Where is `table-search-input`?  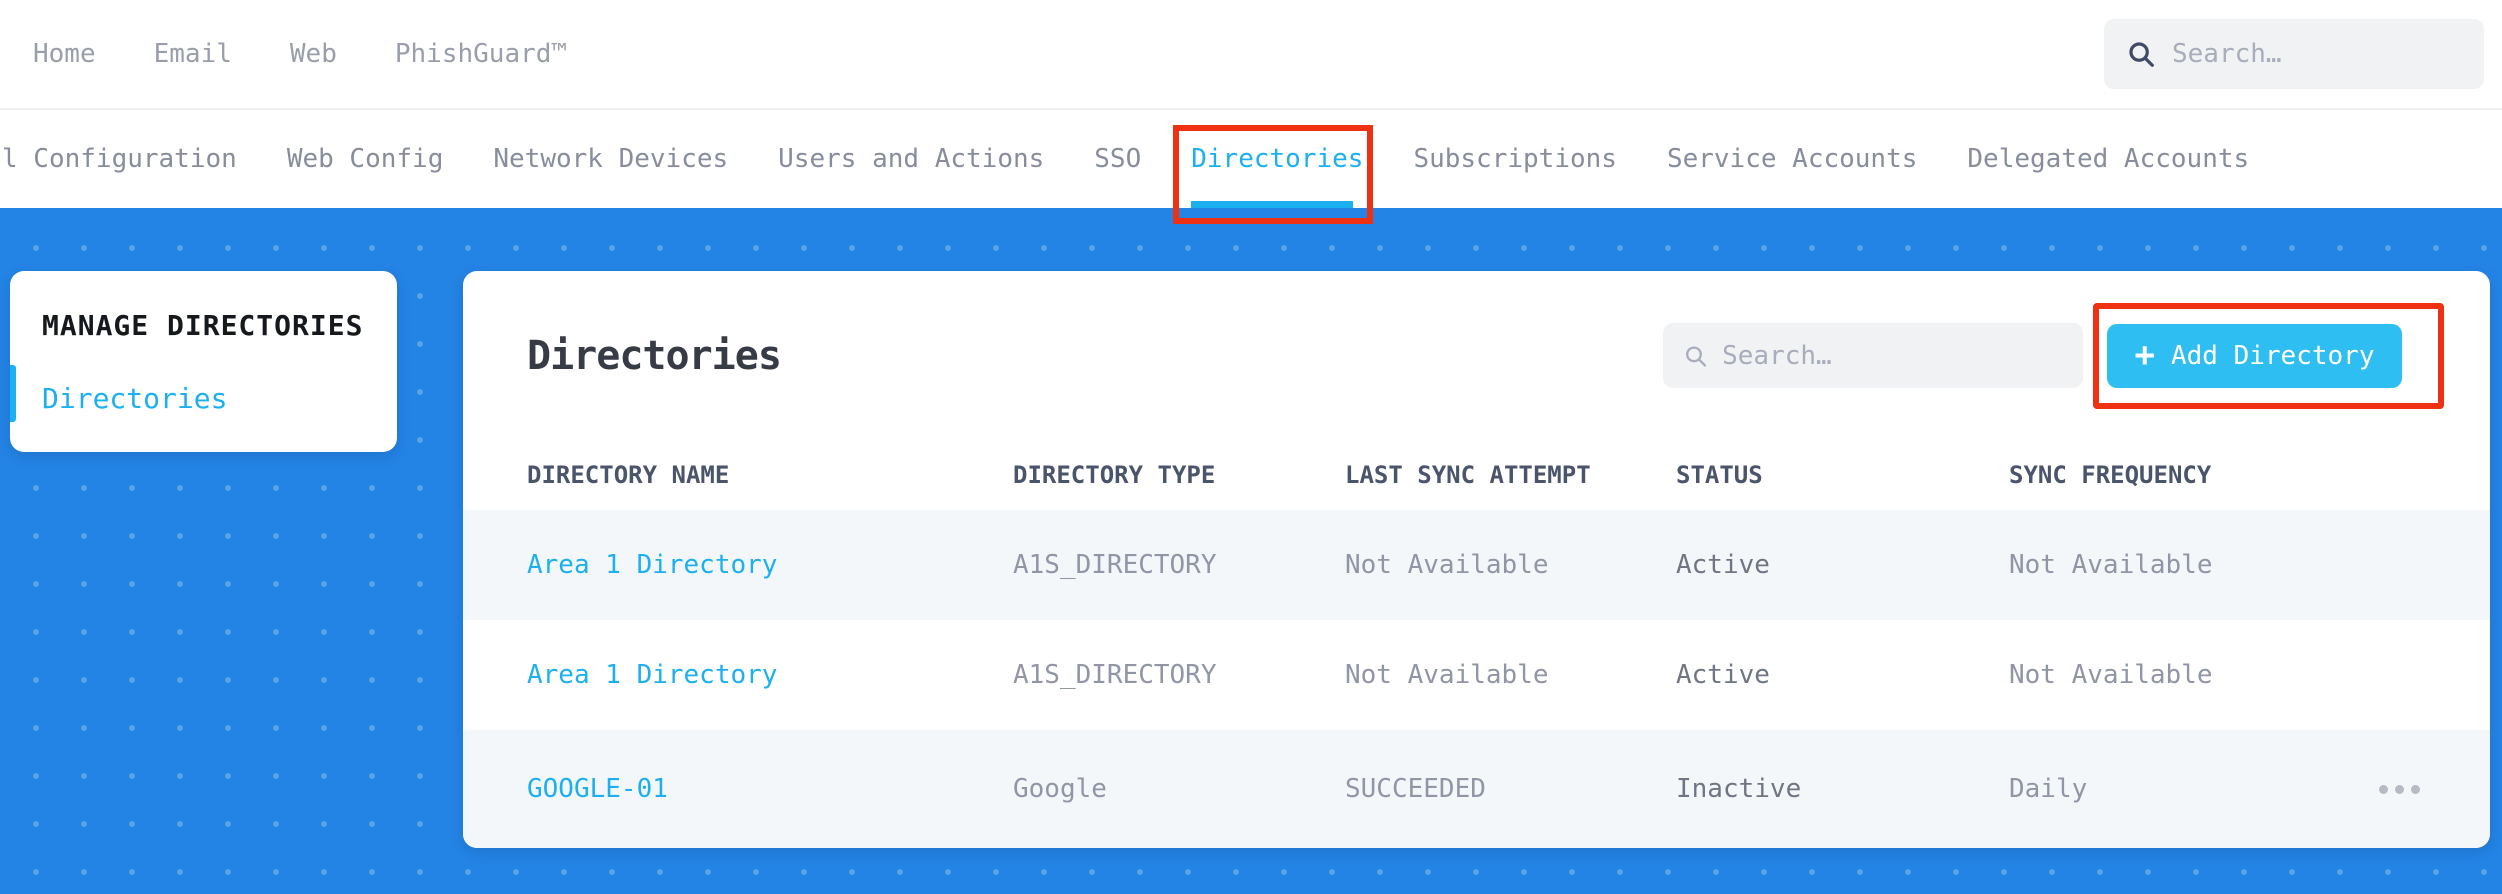 table-search-input is located at coordinates (1892, 355).